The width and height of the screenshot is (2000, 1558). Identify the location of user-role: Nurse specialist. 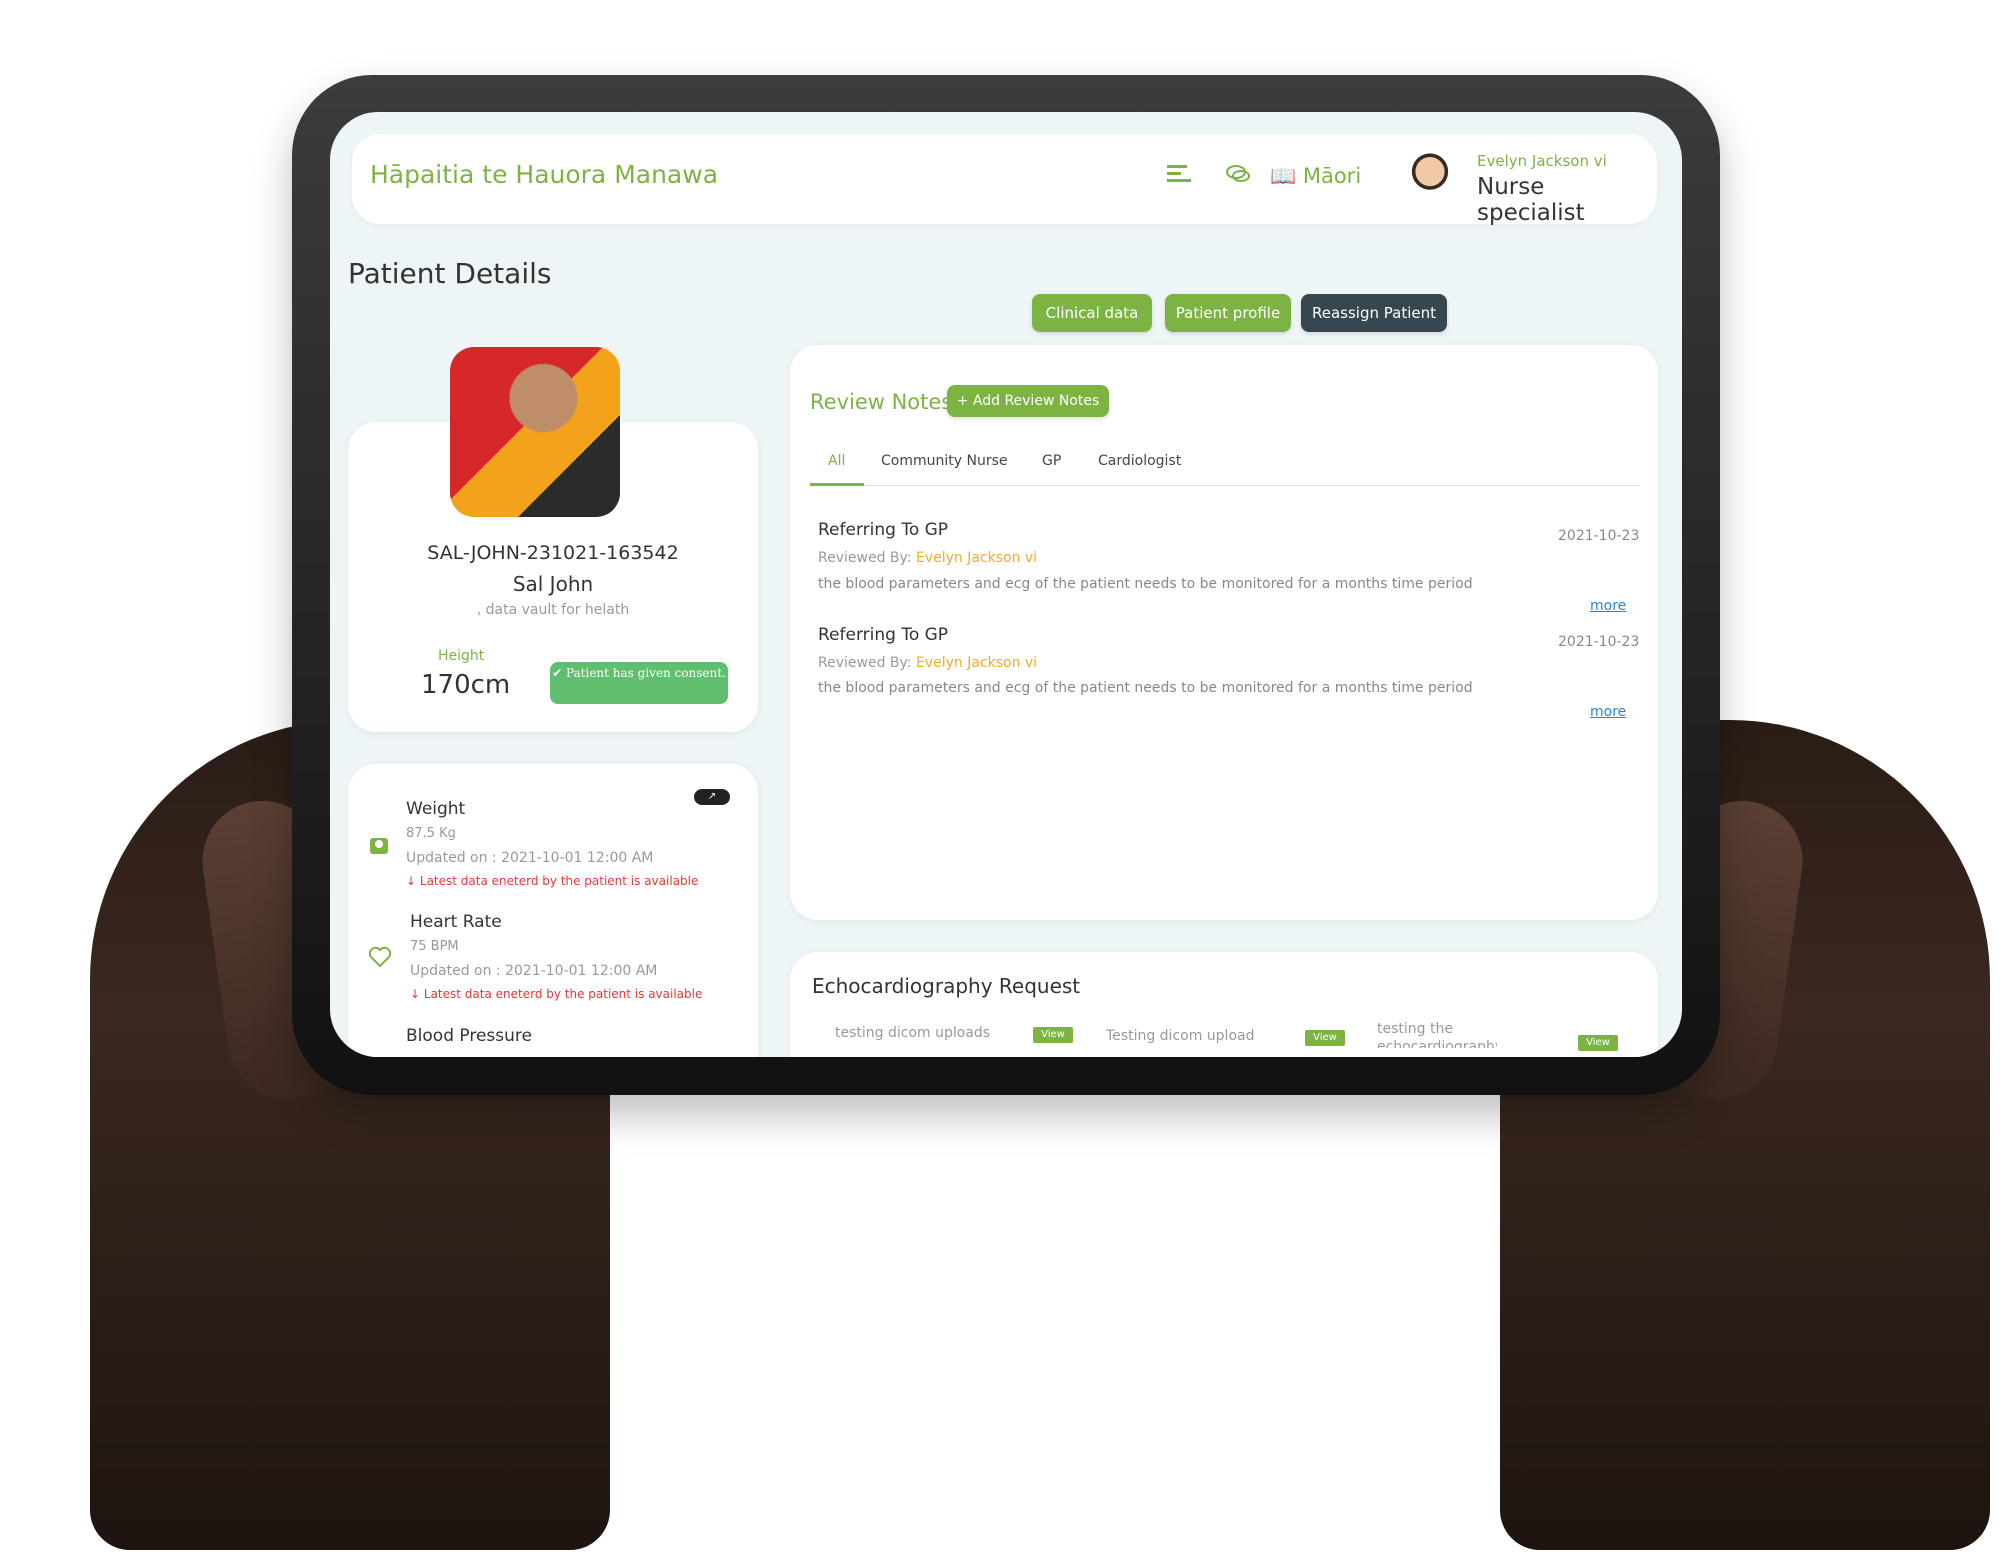
(1531, 200).